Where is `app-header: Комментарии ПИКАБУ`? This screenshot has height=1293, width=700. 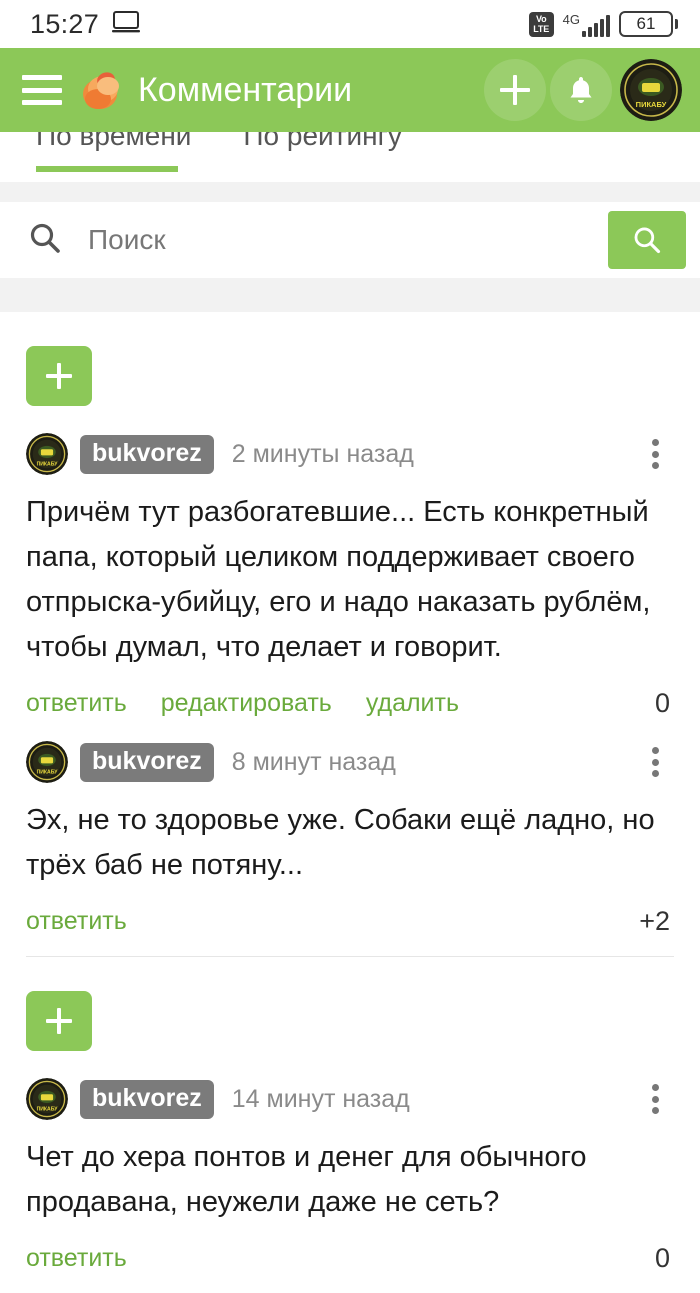 app-header: Комментарии ПИКАБУ is located at coordinates (350, 90).